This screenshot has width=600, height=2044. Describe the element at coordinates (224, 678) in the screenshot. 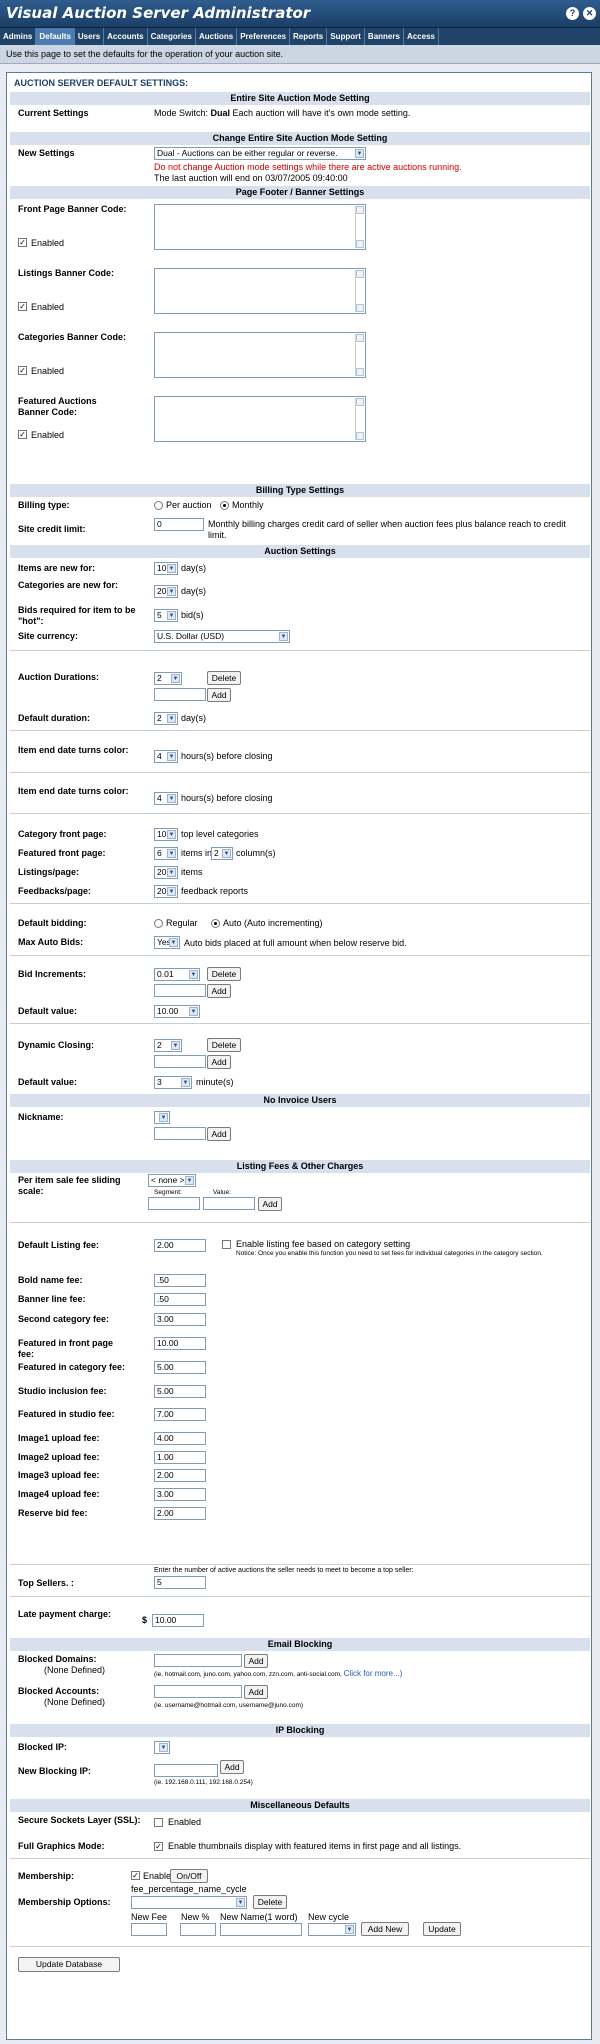

I see `durations-delete-button: Delete` at that location.